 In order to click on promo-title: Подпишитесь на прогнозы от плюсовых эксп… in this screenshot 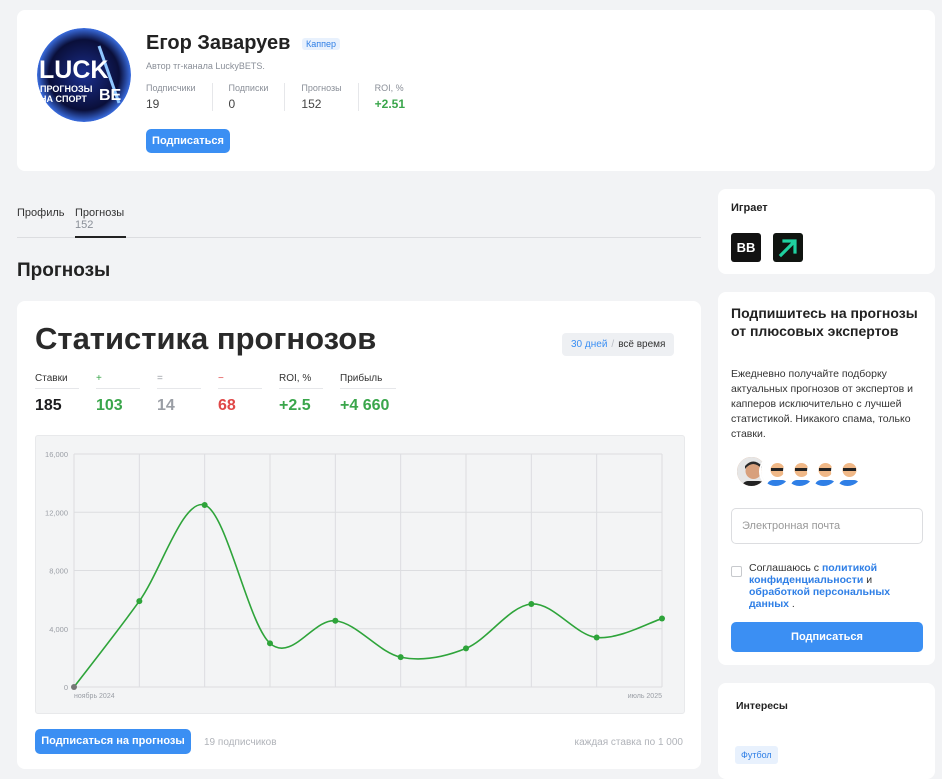, I will do `click(824, 322)`.